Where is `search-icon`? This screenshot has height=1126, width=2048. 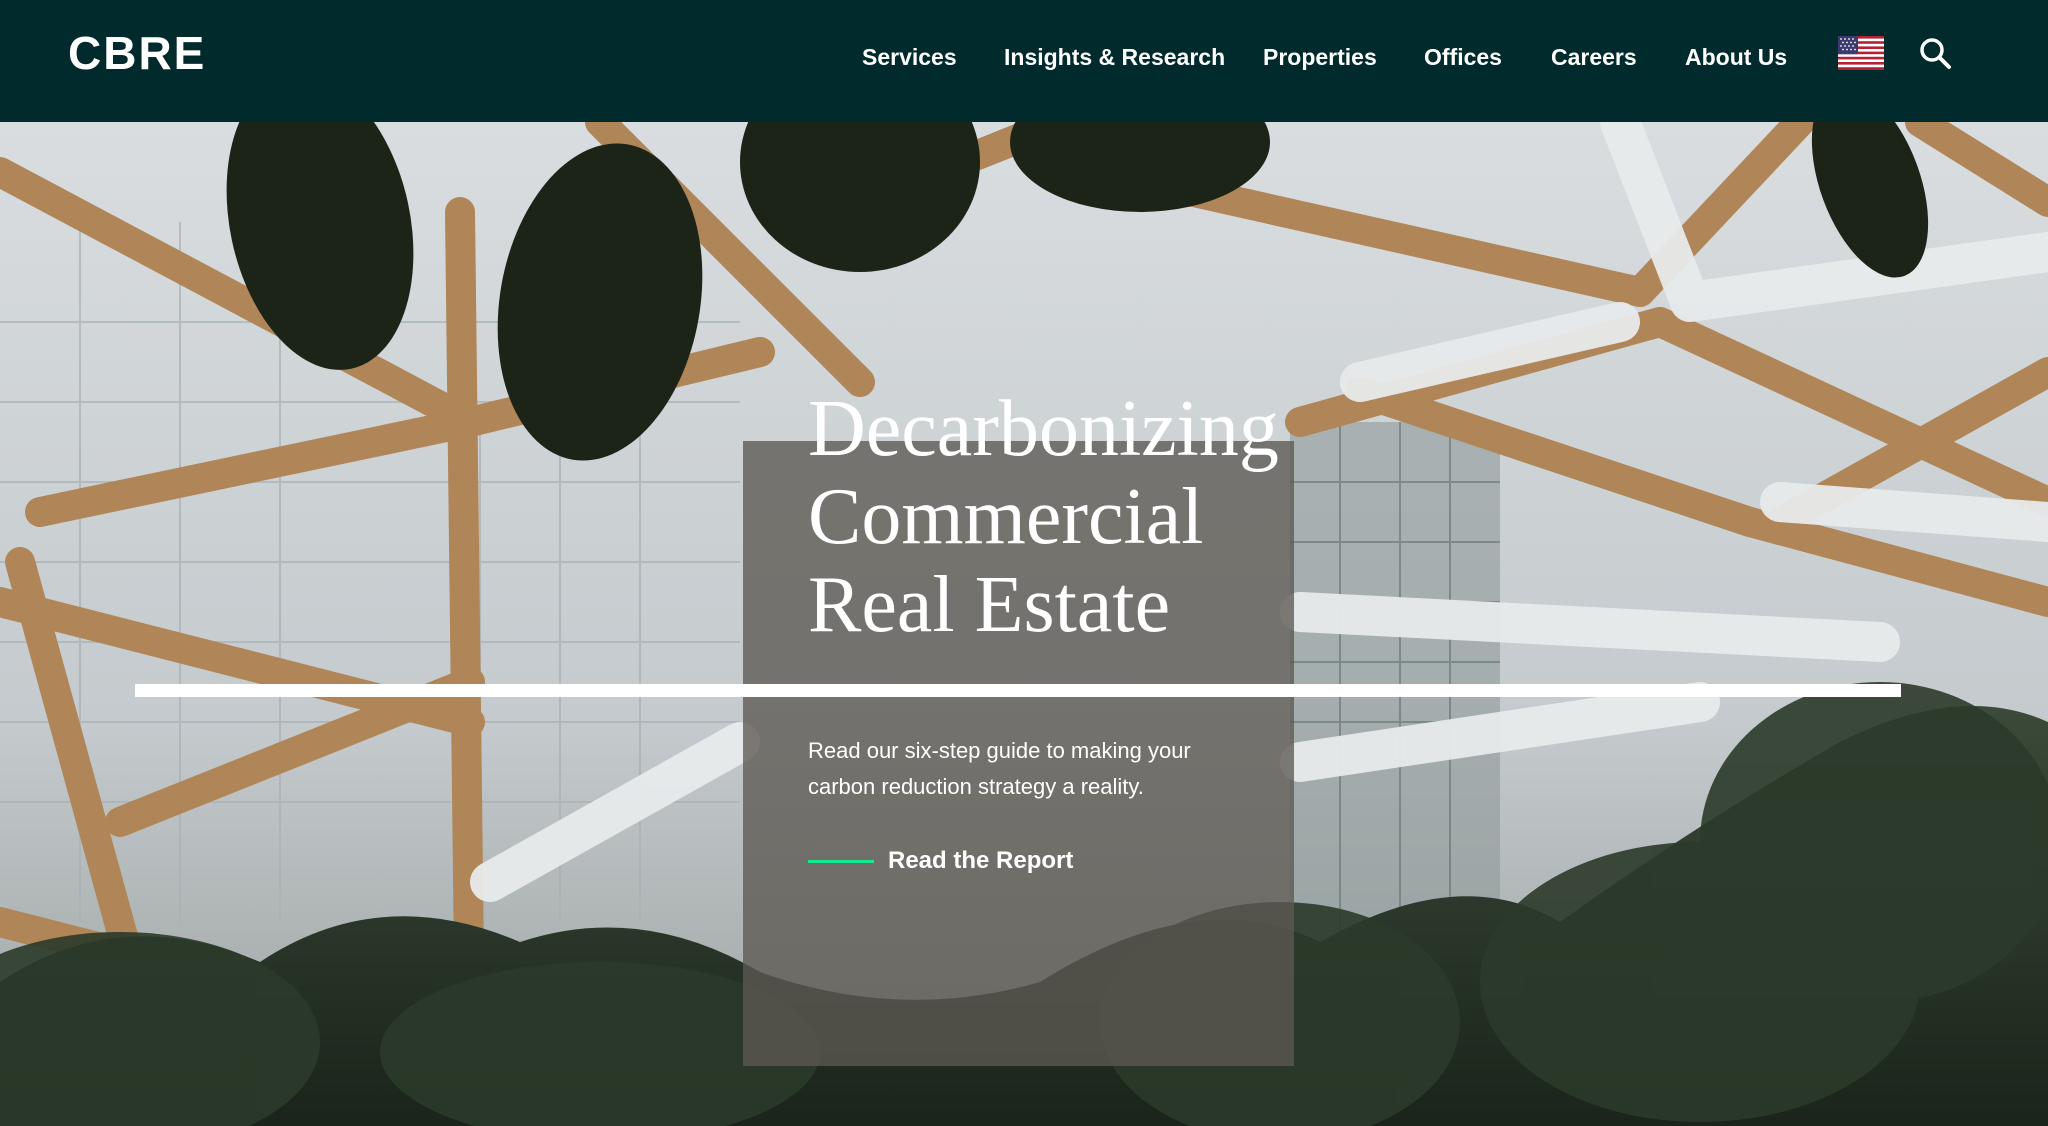
search-icon is located at coordinates (1935, 53).